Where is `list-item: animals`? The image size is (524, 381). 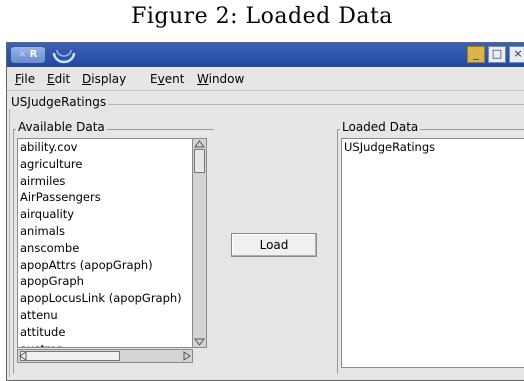
list-item: animals is located at coordinates (112, 231).